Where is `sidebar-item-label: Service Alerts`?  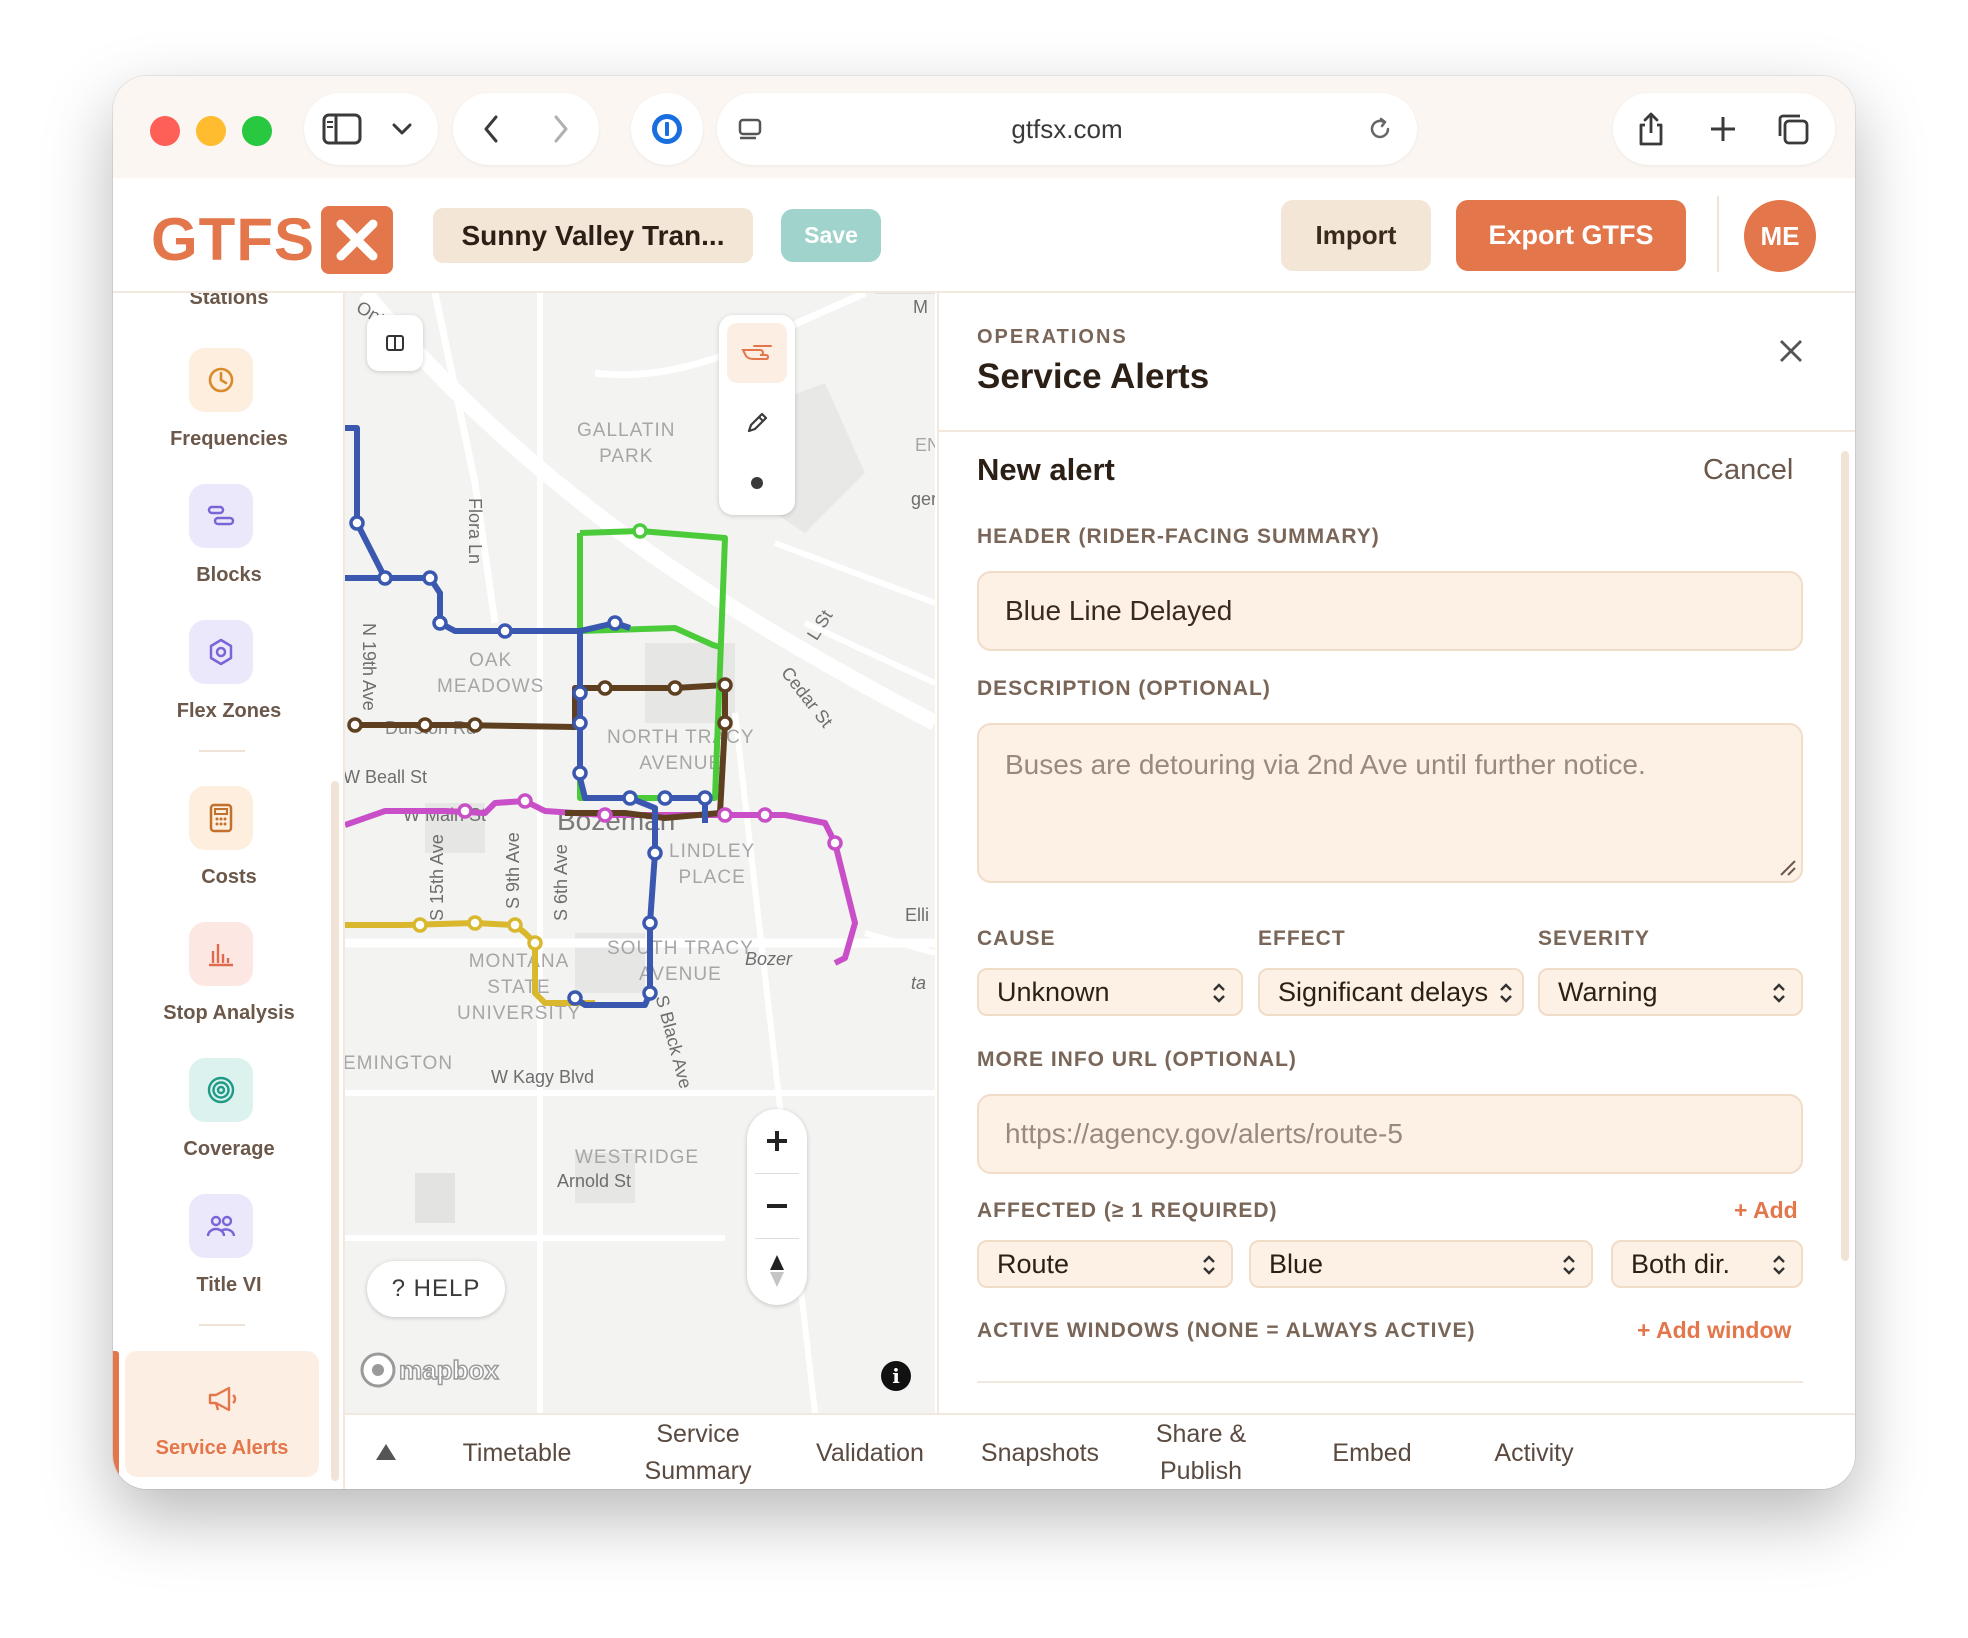 sidebar-item-label: Service Alerts is located at coordinates (222, 1448).